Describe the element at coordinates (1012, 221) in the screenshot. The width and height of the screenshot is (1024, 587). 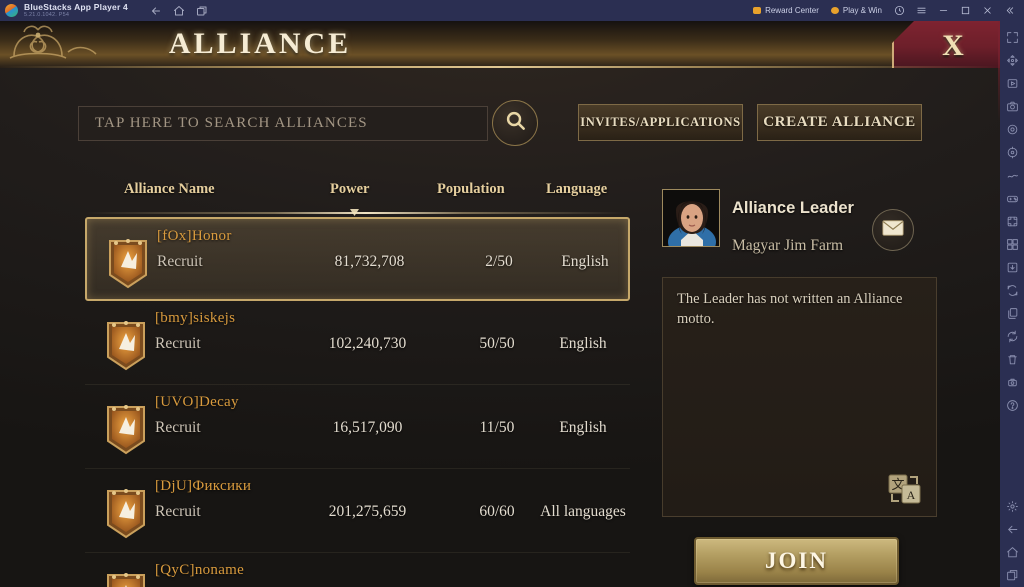
I see `keymap-icon` at that location.